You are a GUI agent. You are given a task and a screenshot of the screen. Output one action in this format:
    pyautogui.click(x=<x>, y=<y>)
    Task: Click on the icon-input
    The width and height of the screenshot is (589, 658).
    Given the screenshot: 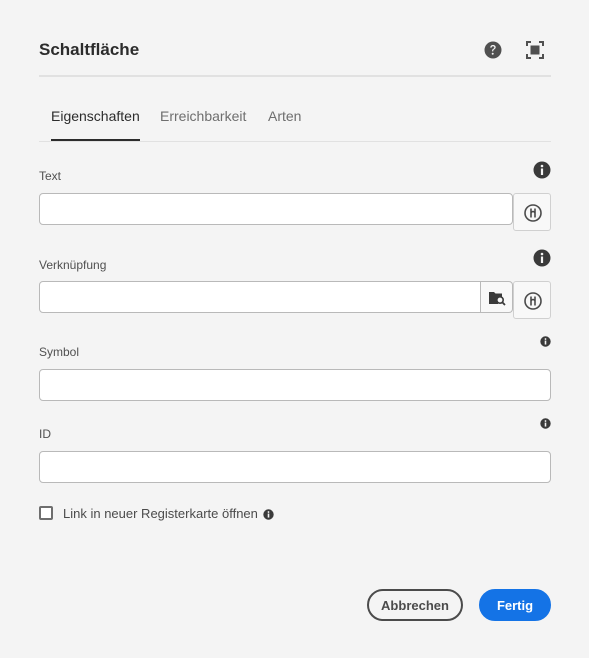 What is the action you would take?
    pyautogui.click(x=295, y=385)
    